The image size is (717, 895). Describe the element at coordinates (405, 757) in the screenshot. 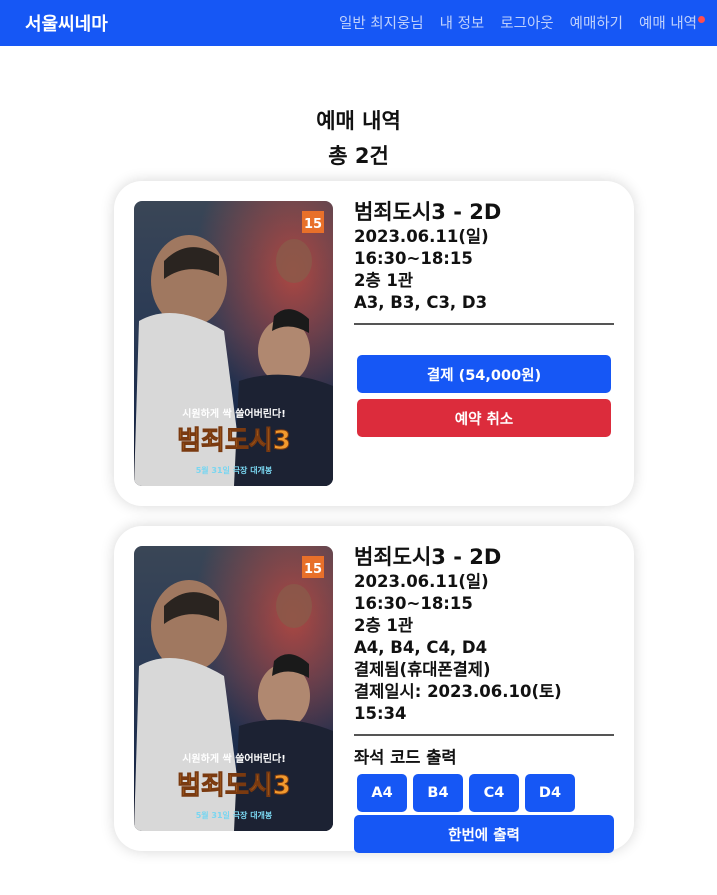

I see `seat-code-heading: 좌석 코드 출력` at that location.